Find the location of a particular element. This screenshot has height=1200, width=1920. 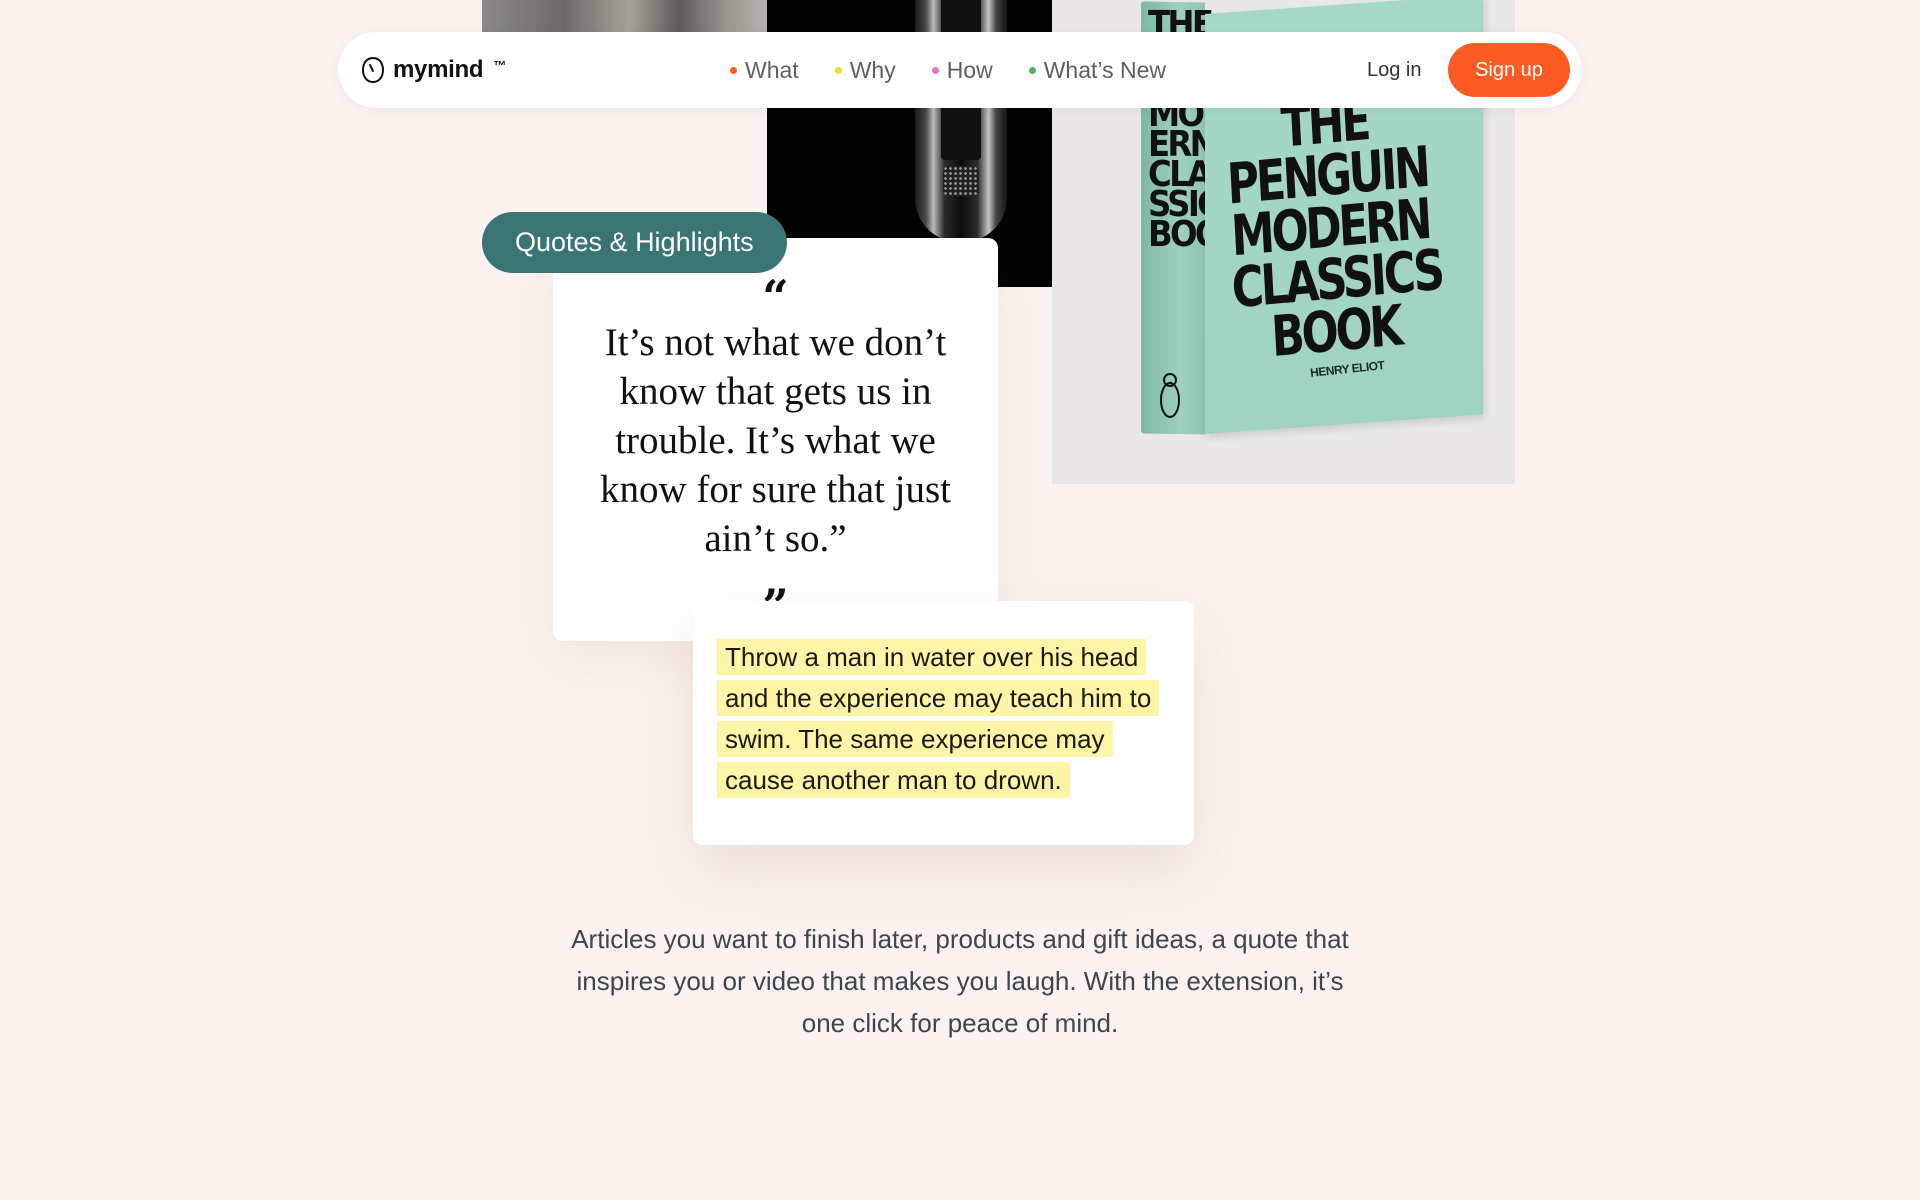

nav-link-whats-new: What’s New is located at coordinates (1097, 70).